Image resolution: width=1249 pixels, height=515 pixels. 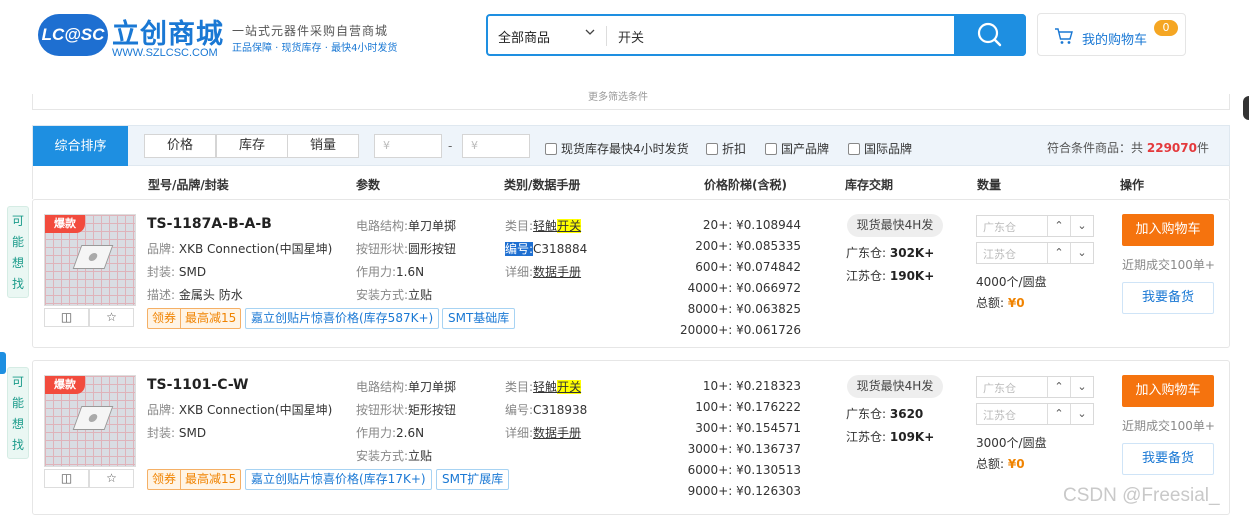 What do you see at coordinates (519, 410) in the screenshot?
I see `code-label: 编号:` at bounding box center [519, 410].